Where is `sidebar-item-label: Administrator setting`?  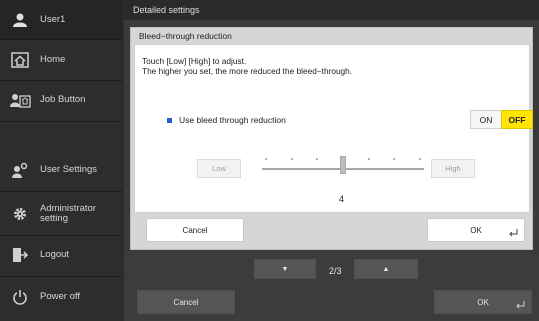
sidebar-item-label: Administrator setting is located at coordinates (68, 213).